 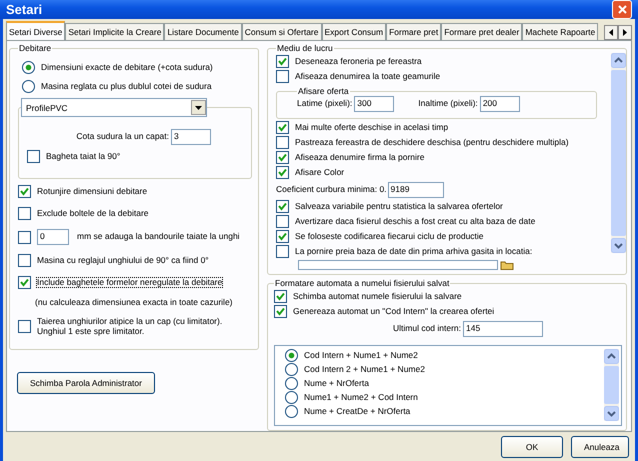 What do you see at coordinates (427, 329) in the screenshot?
I see `field-label: Ultimul cod intern:` at bounding box center [427, 329].